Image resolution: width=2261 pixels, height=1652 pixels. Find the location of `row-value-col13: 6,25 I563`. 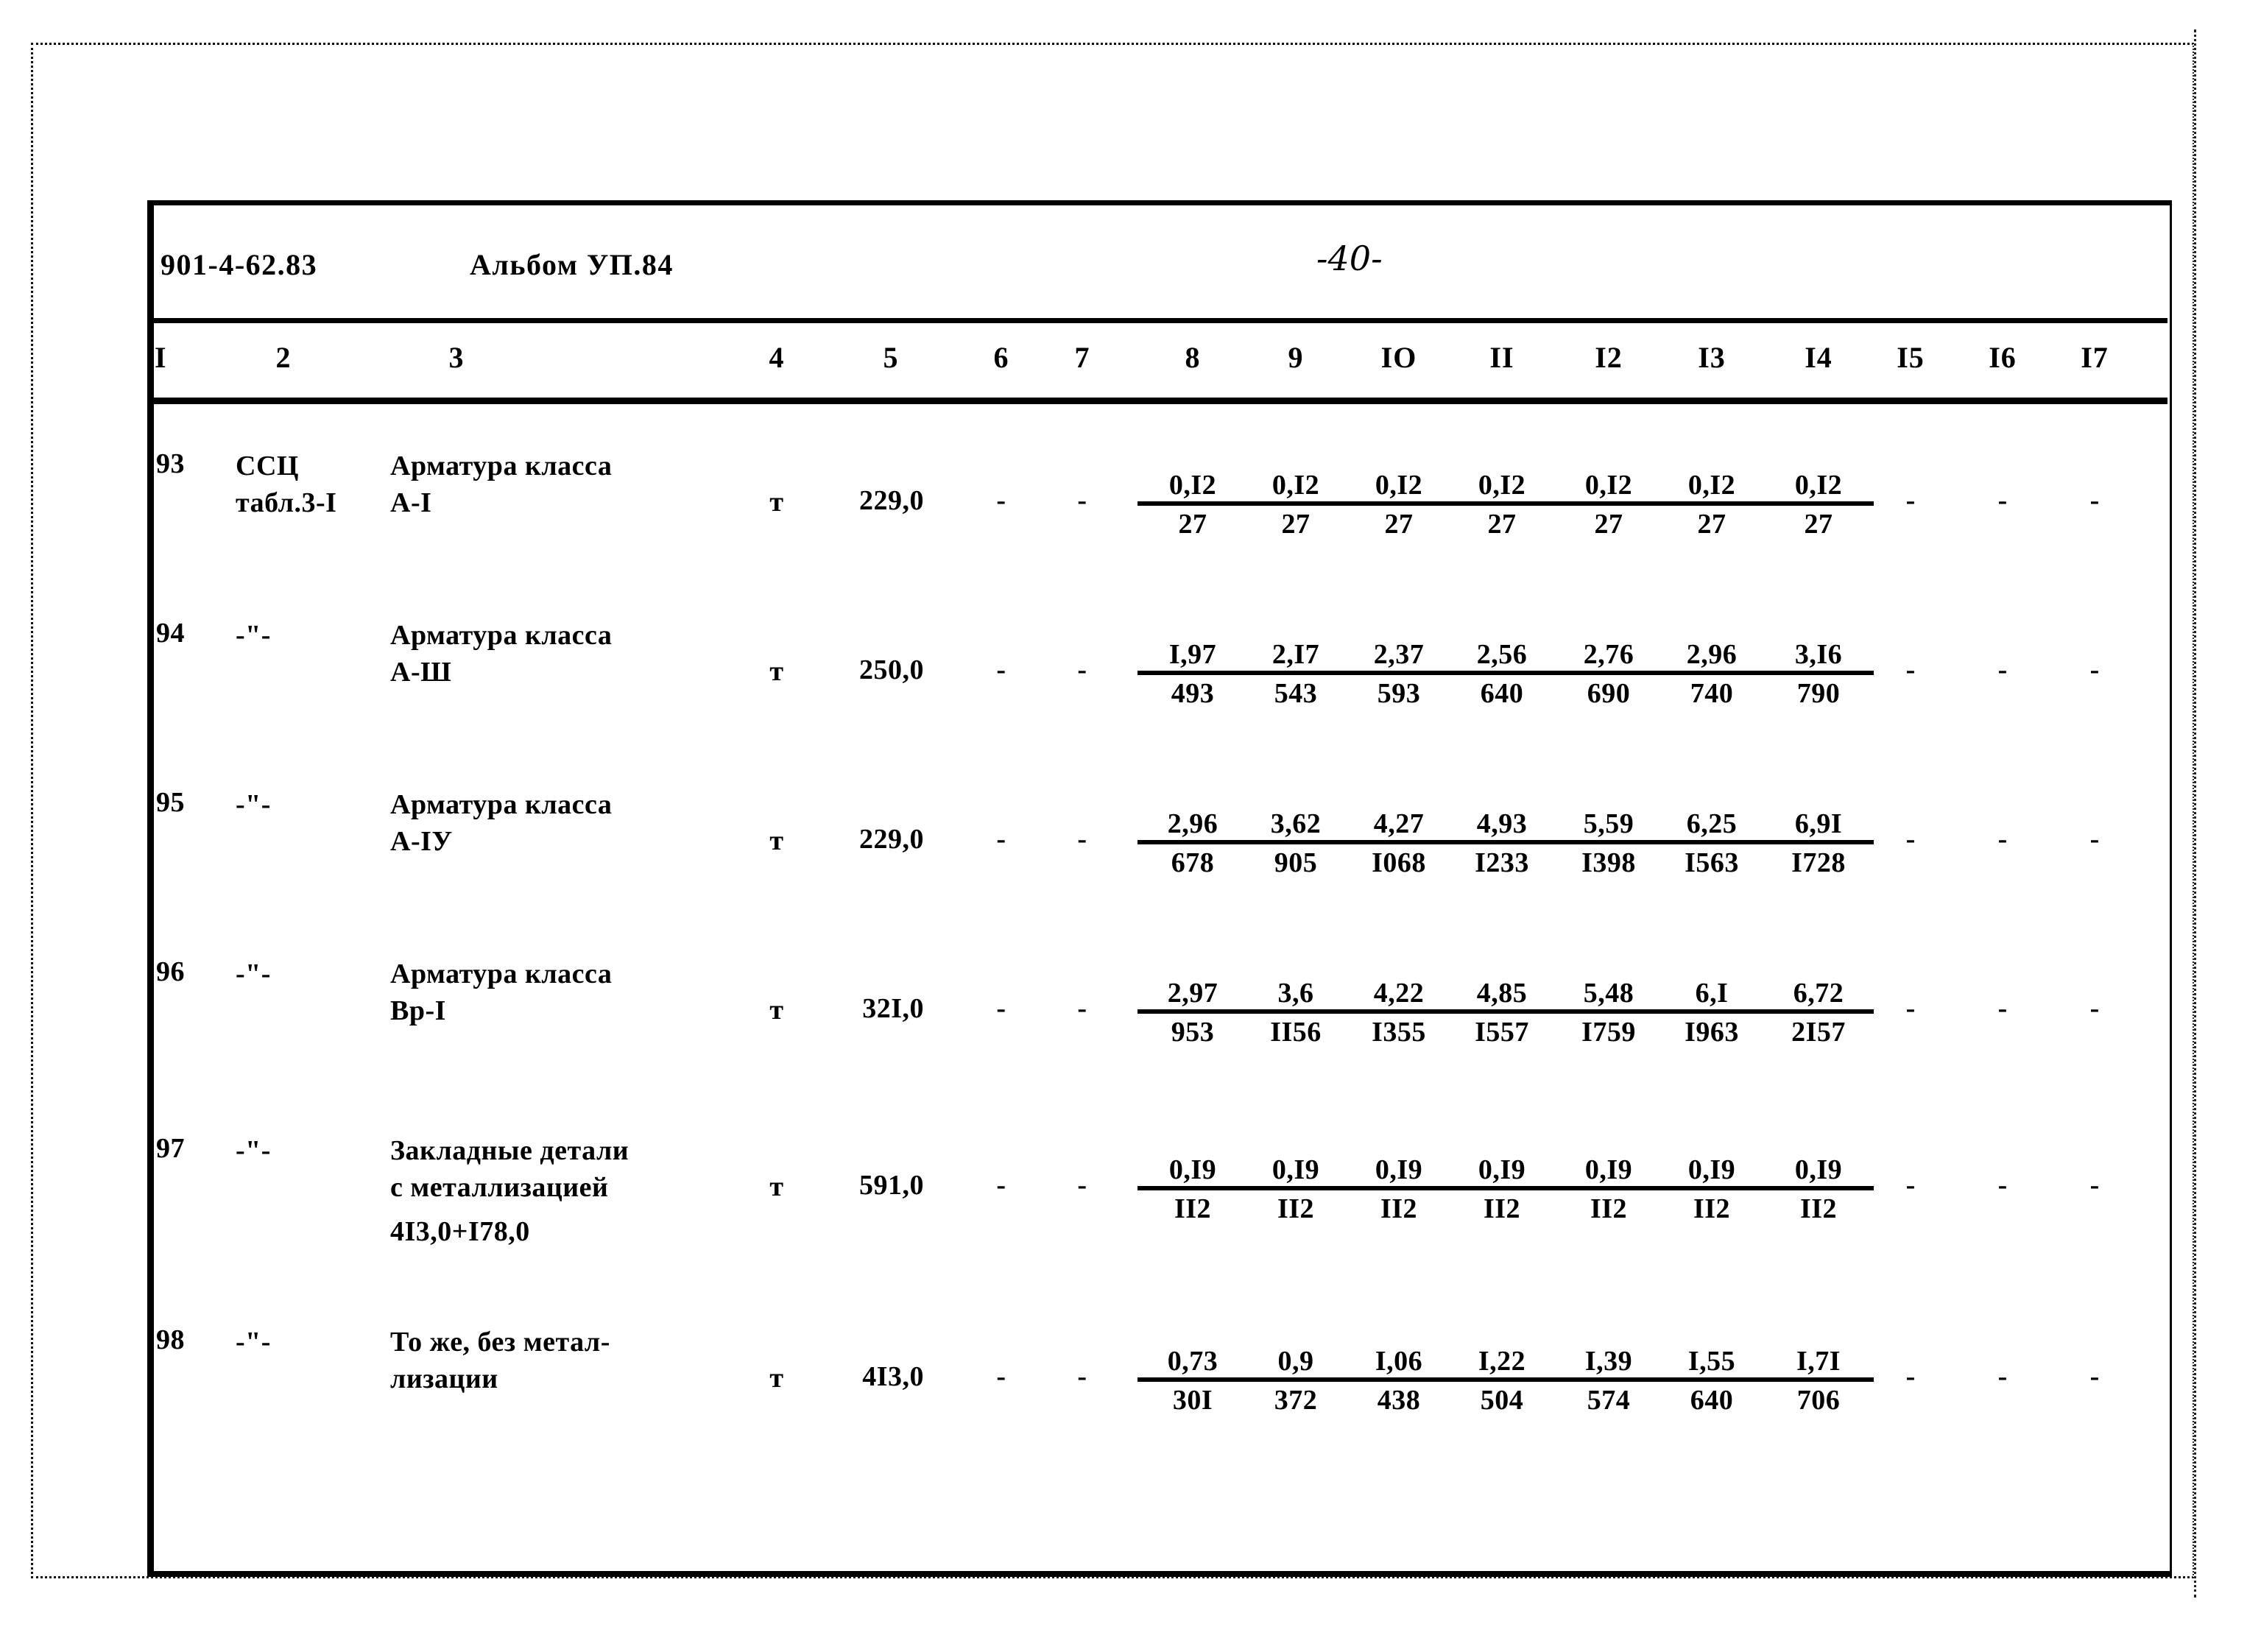

row-value-col13: 6,25 I563 is located at coordinates (1712, 843).